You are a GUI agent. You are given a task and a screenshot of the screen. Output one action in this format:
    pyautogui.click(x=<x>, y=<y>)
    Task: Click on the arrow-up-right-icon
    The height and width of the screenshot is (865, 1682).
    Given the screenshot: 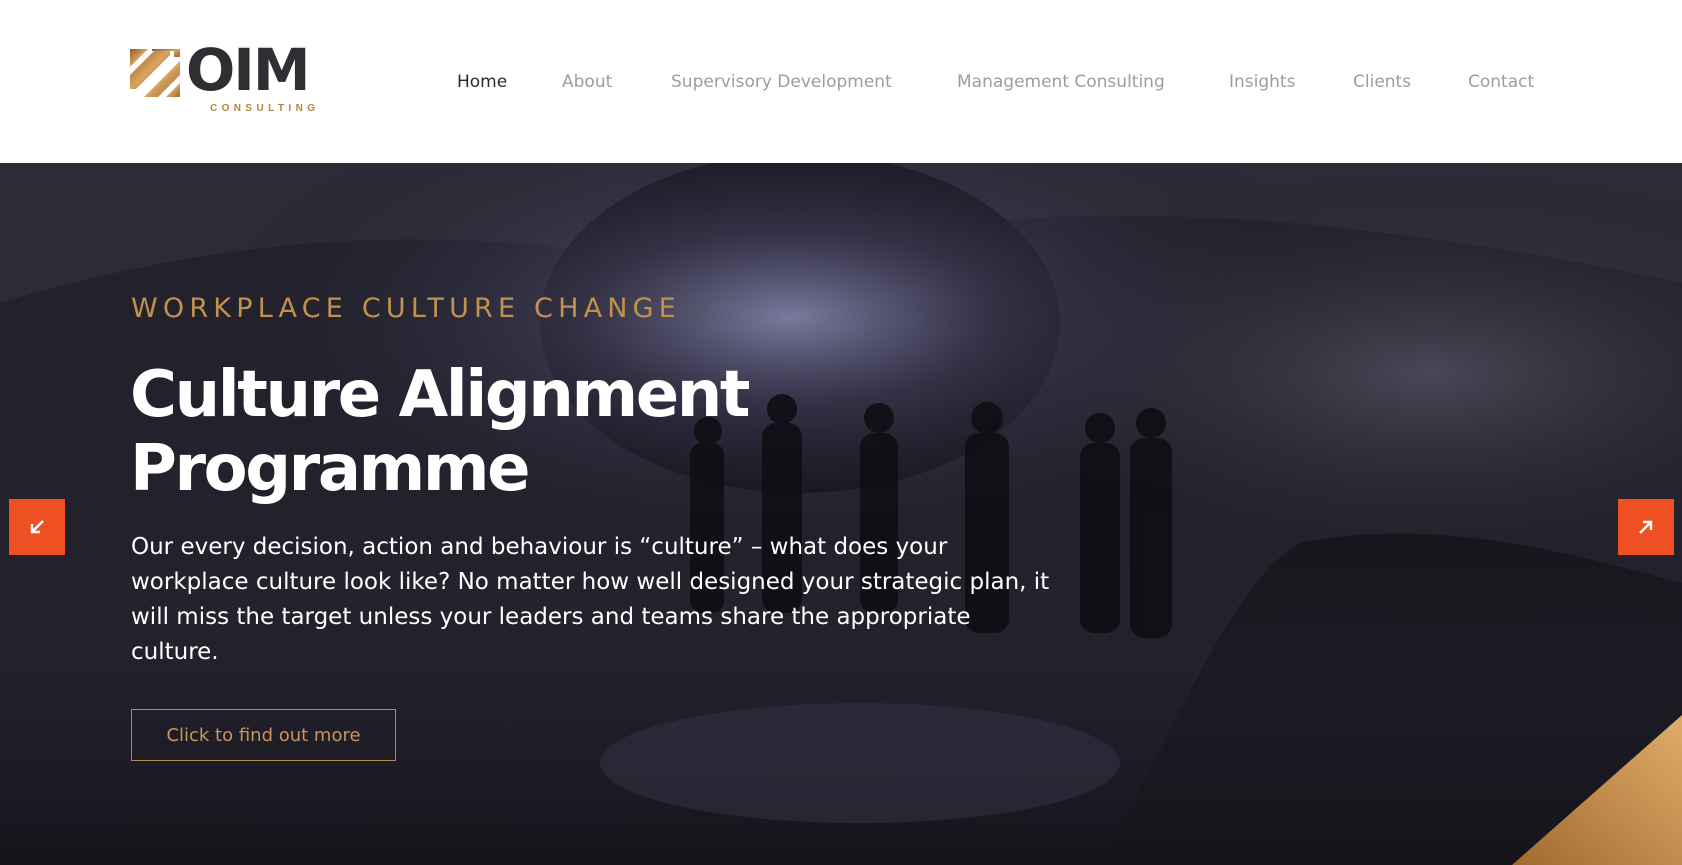 What is the action you would take?
    pyautogui.click(x=1646, y=527)
    